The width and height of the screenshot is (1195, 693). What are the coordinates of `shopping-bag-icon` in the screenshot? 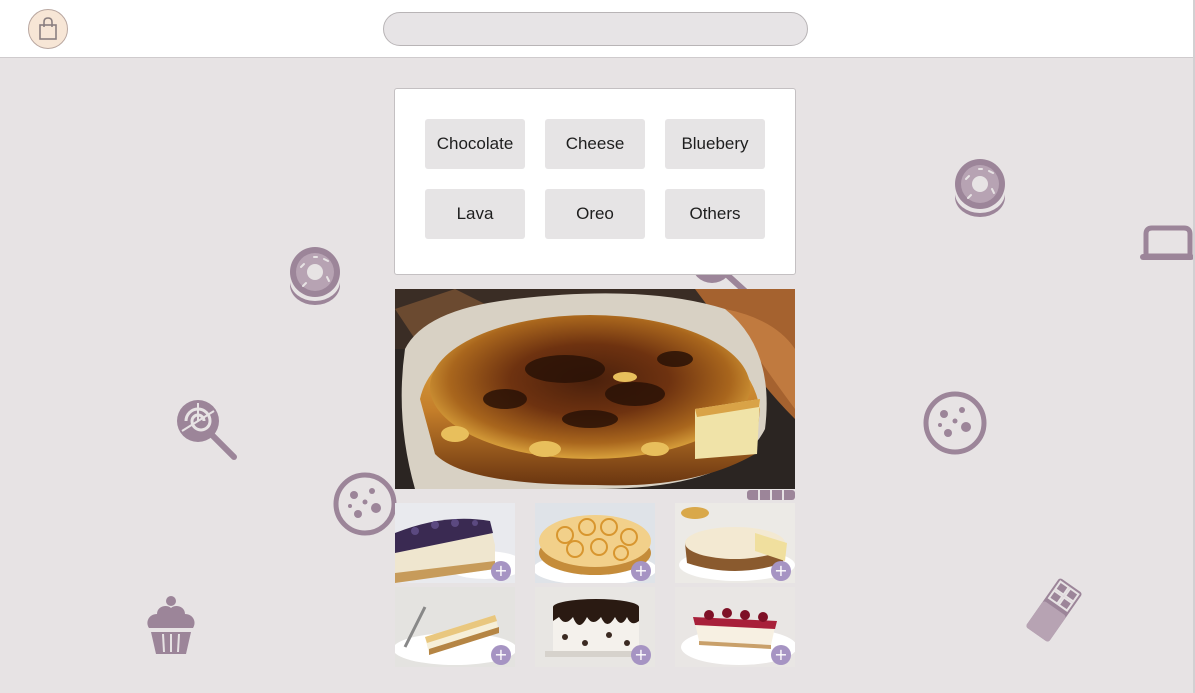 It's located at (48, 28).